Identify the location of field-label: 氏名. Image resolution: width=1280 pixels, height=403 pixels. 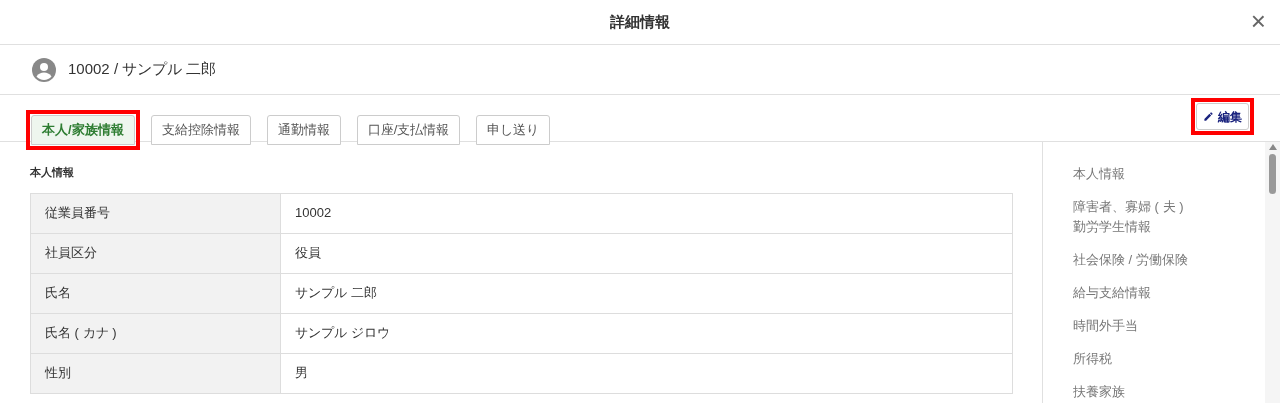
(156, 293).